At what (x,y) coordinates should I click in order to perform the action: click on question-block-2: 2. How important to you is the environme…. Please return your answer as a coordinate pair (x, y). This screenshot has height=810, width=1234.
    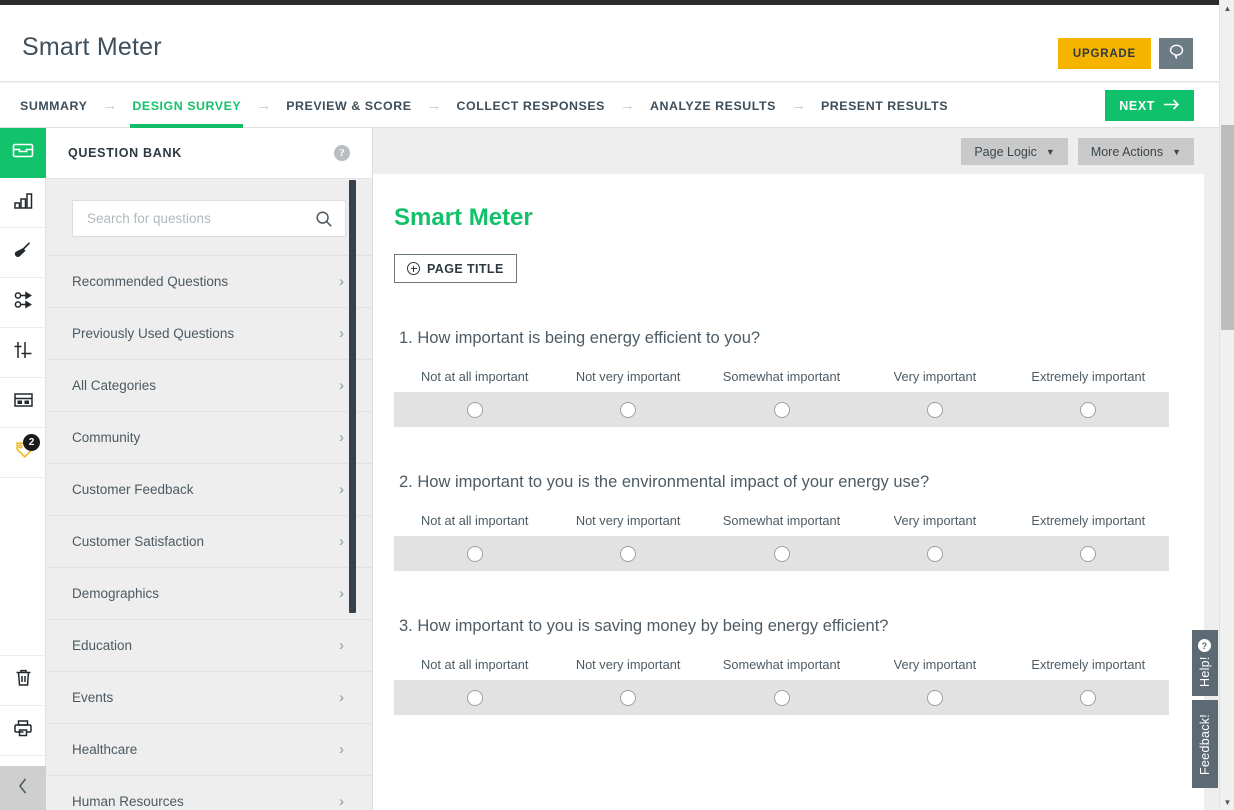
    Looking at the image, I should click on (781, 522).